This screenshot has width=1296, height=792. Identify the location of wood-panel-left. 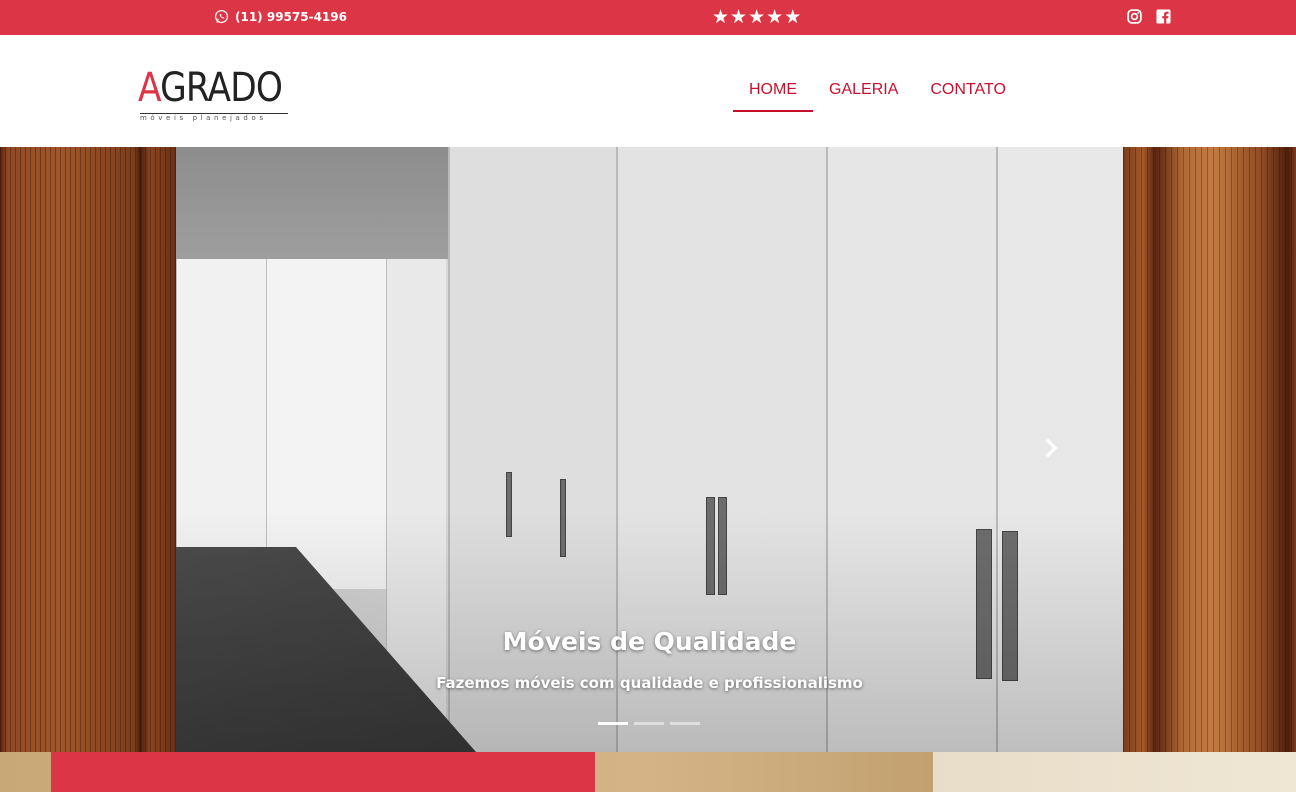
(88, 449).